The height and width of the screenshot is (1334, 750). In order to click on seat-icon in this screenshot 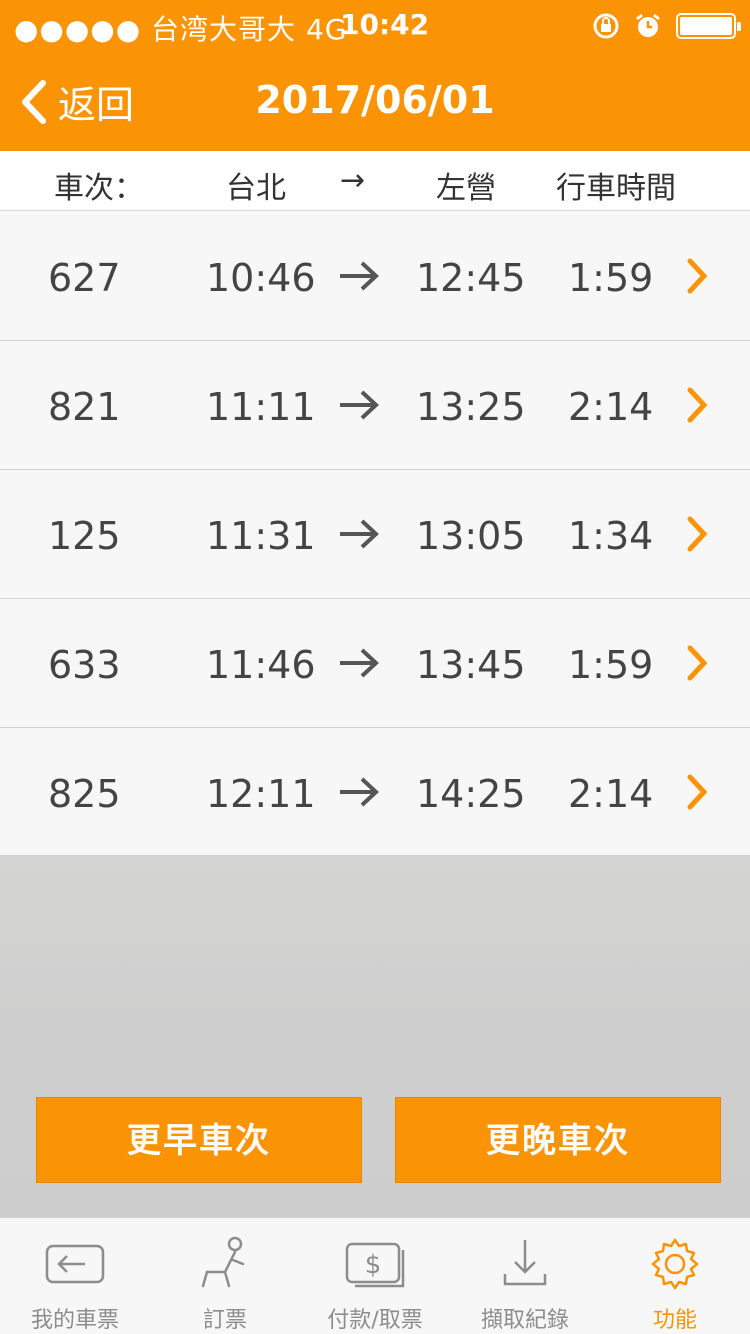, I will do `click(223, 1262)`.